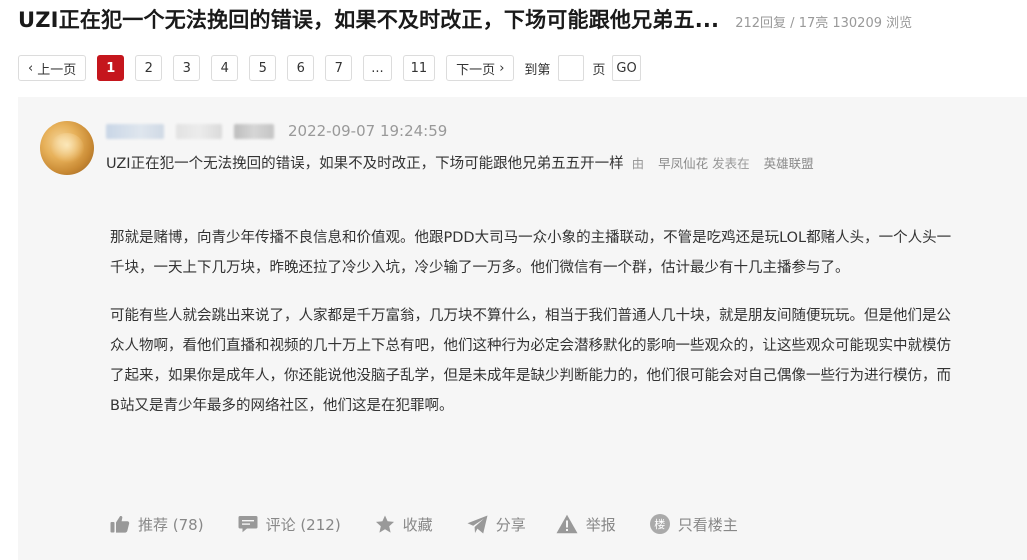 This screenshot has height=560, width=1027. I want to click on report-button: 举报, so click(586, 524).